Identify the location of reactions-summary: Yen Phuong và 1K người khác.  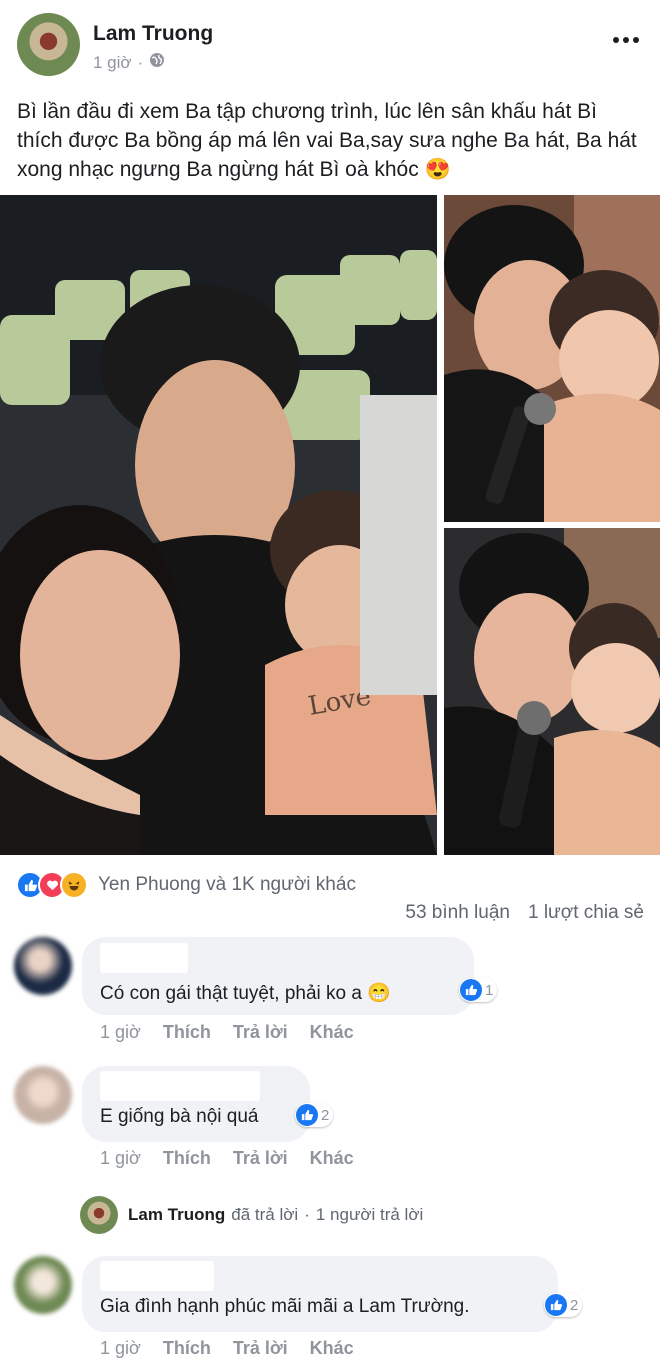
(227, 885).